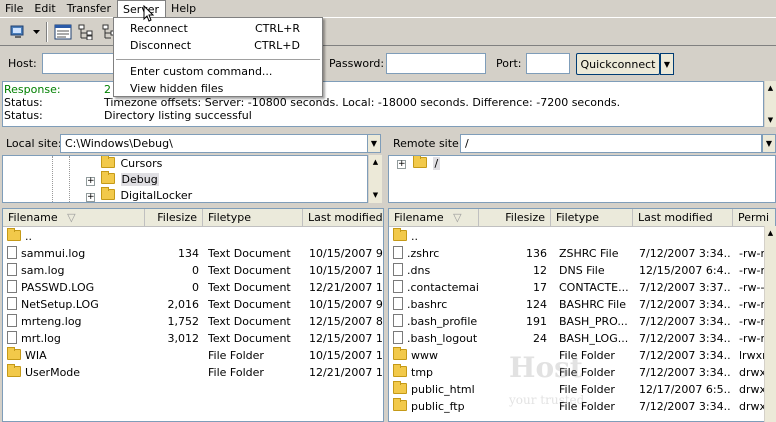 This screenshot has height=422, width=776. I want to click on chevron-down-icon, so click(36, 32).